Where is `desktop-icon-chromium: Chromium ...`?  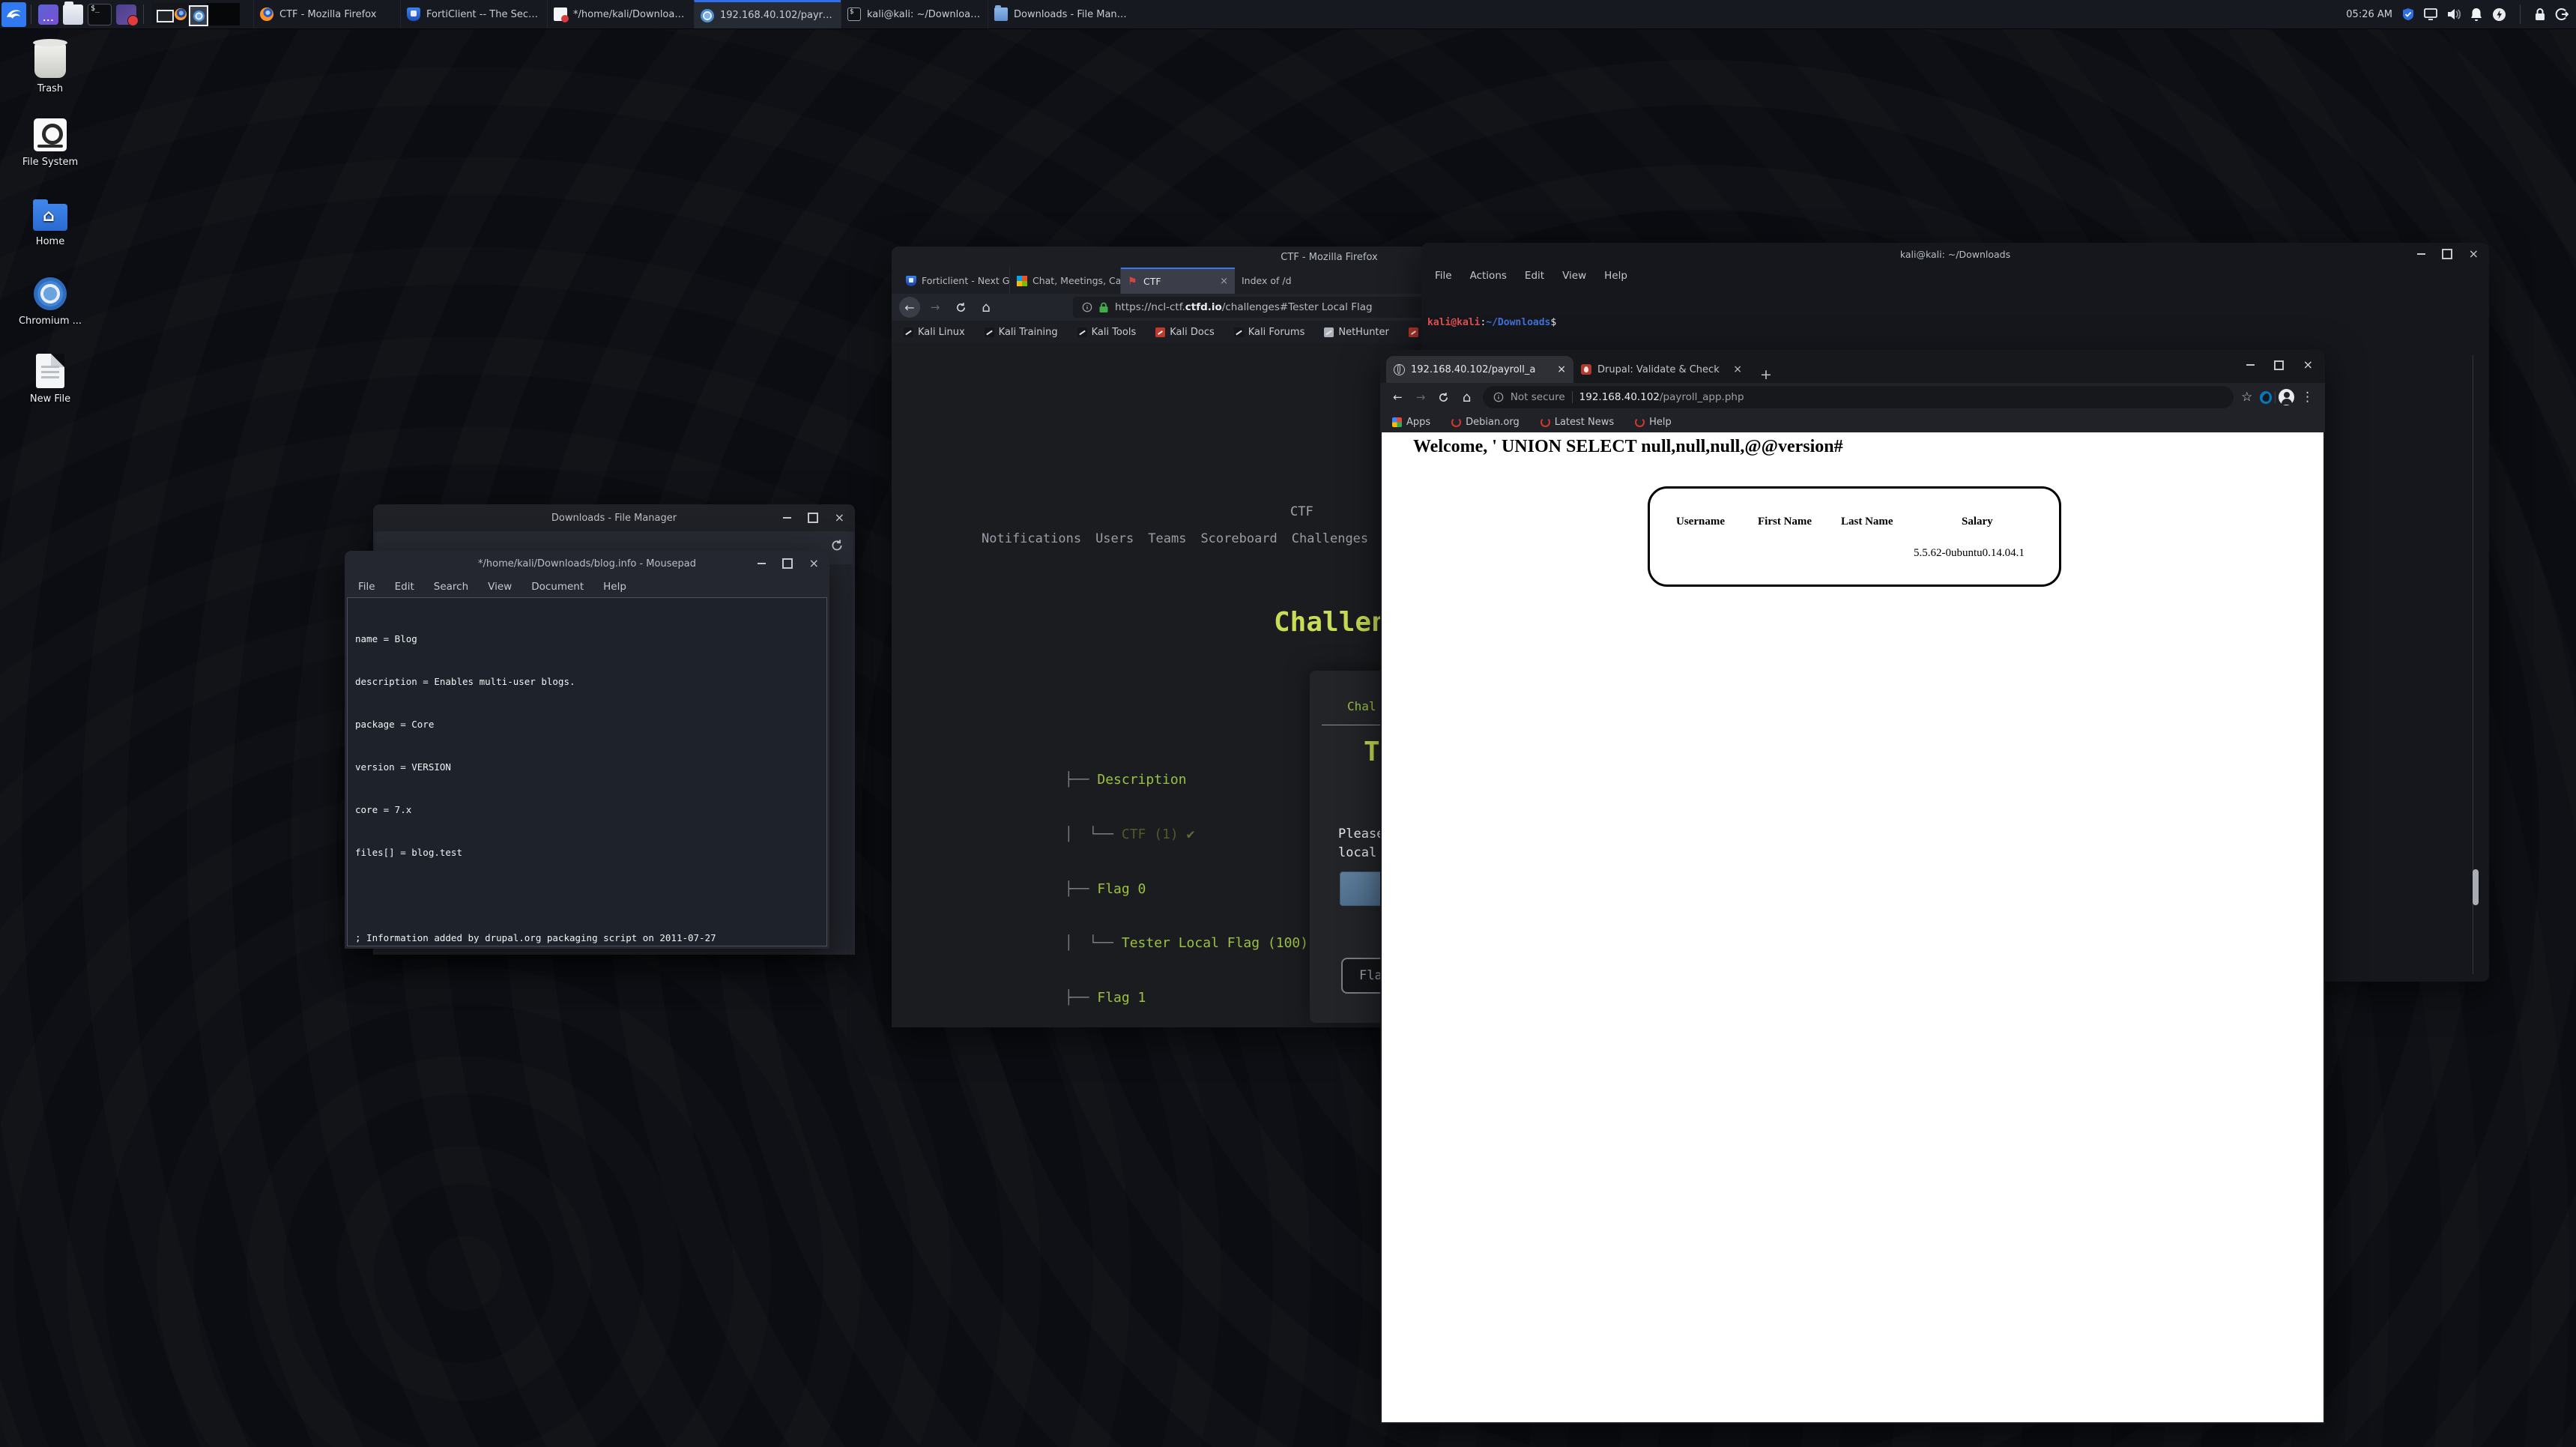
desktop-icon-chromium: Chromium ... is located at coordinates (50, 302).